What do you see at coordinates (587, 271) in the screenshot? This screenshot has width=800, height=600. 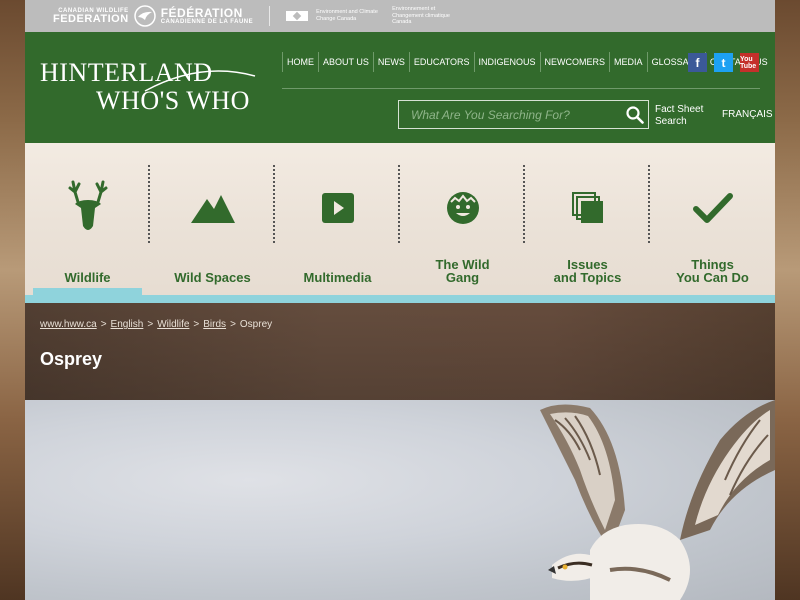 I see `mainnav-label: Issues and Topics` at bounding box center [587, 271].